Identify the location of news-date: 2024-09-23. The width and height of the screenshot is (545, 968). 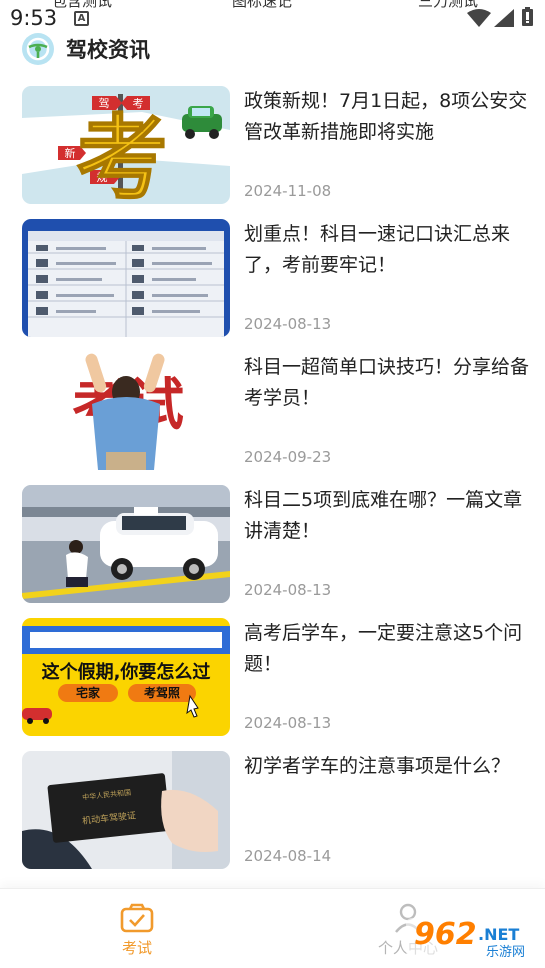
(288, 457).